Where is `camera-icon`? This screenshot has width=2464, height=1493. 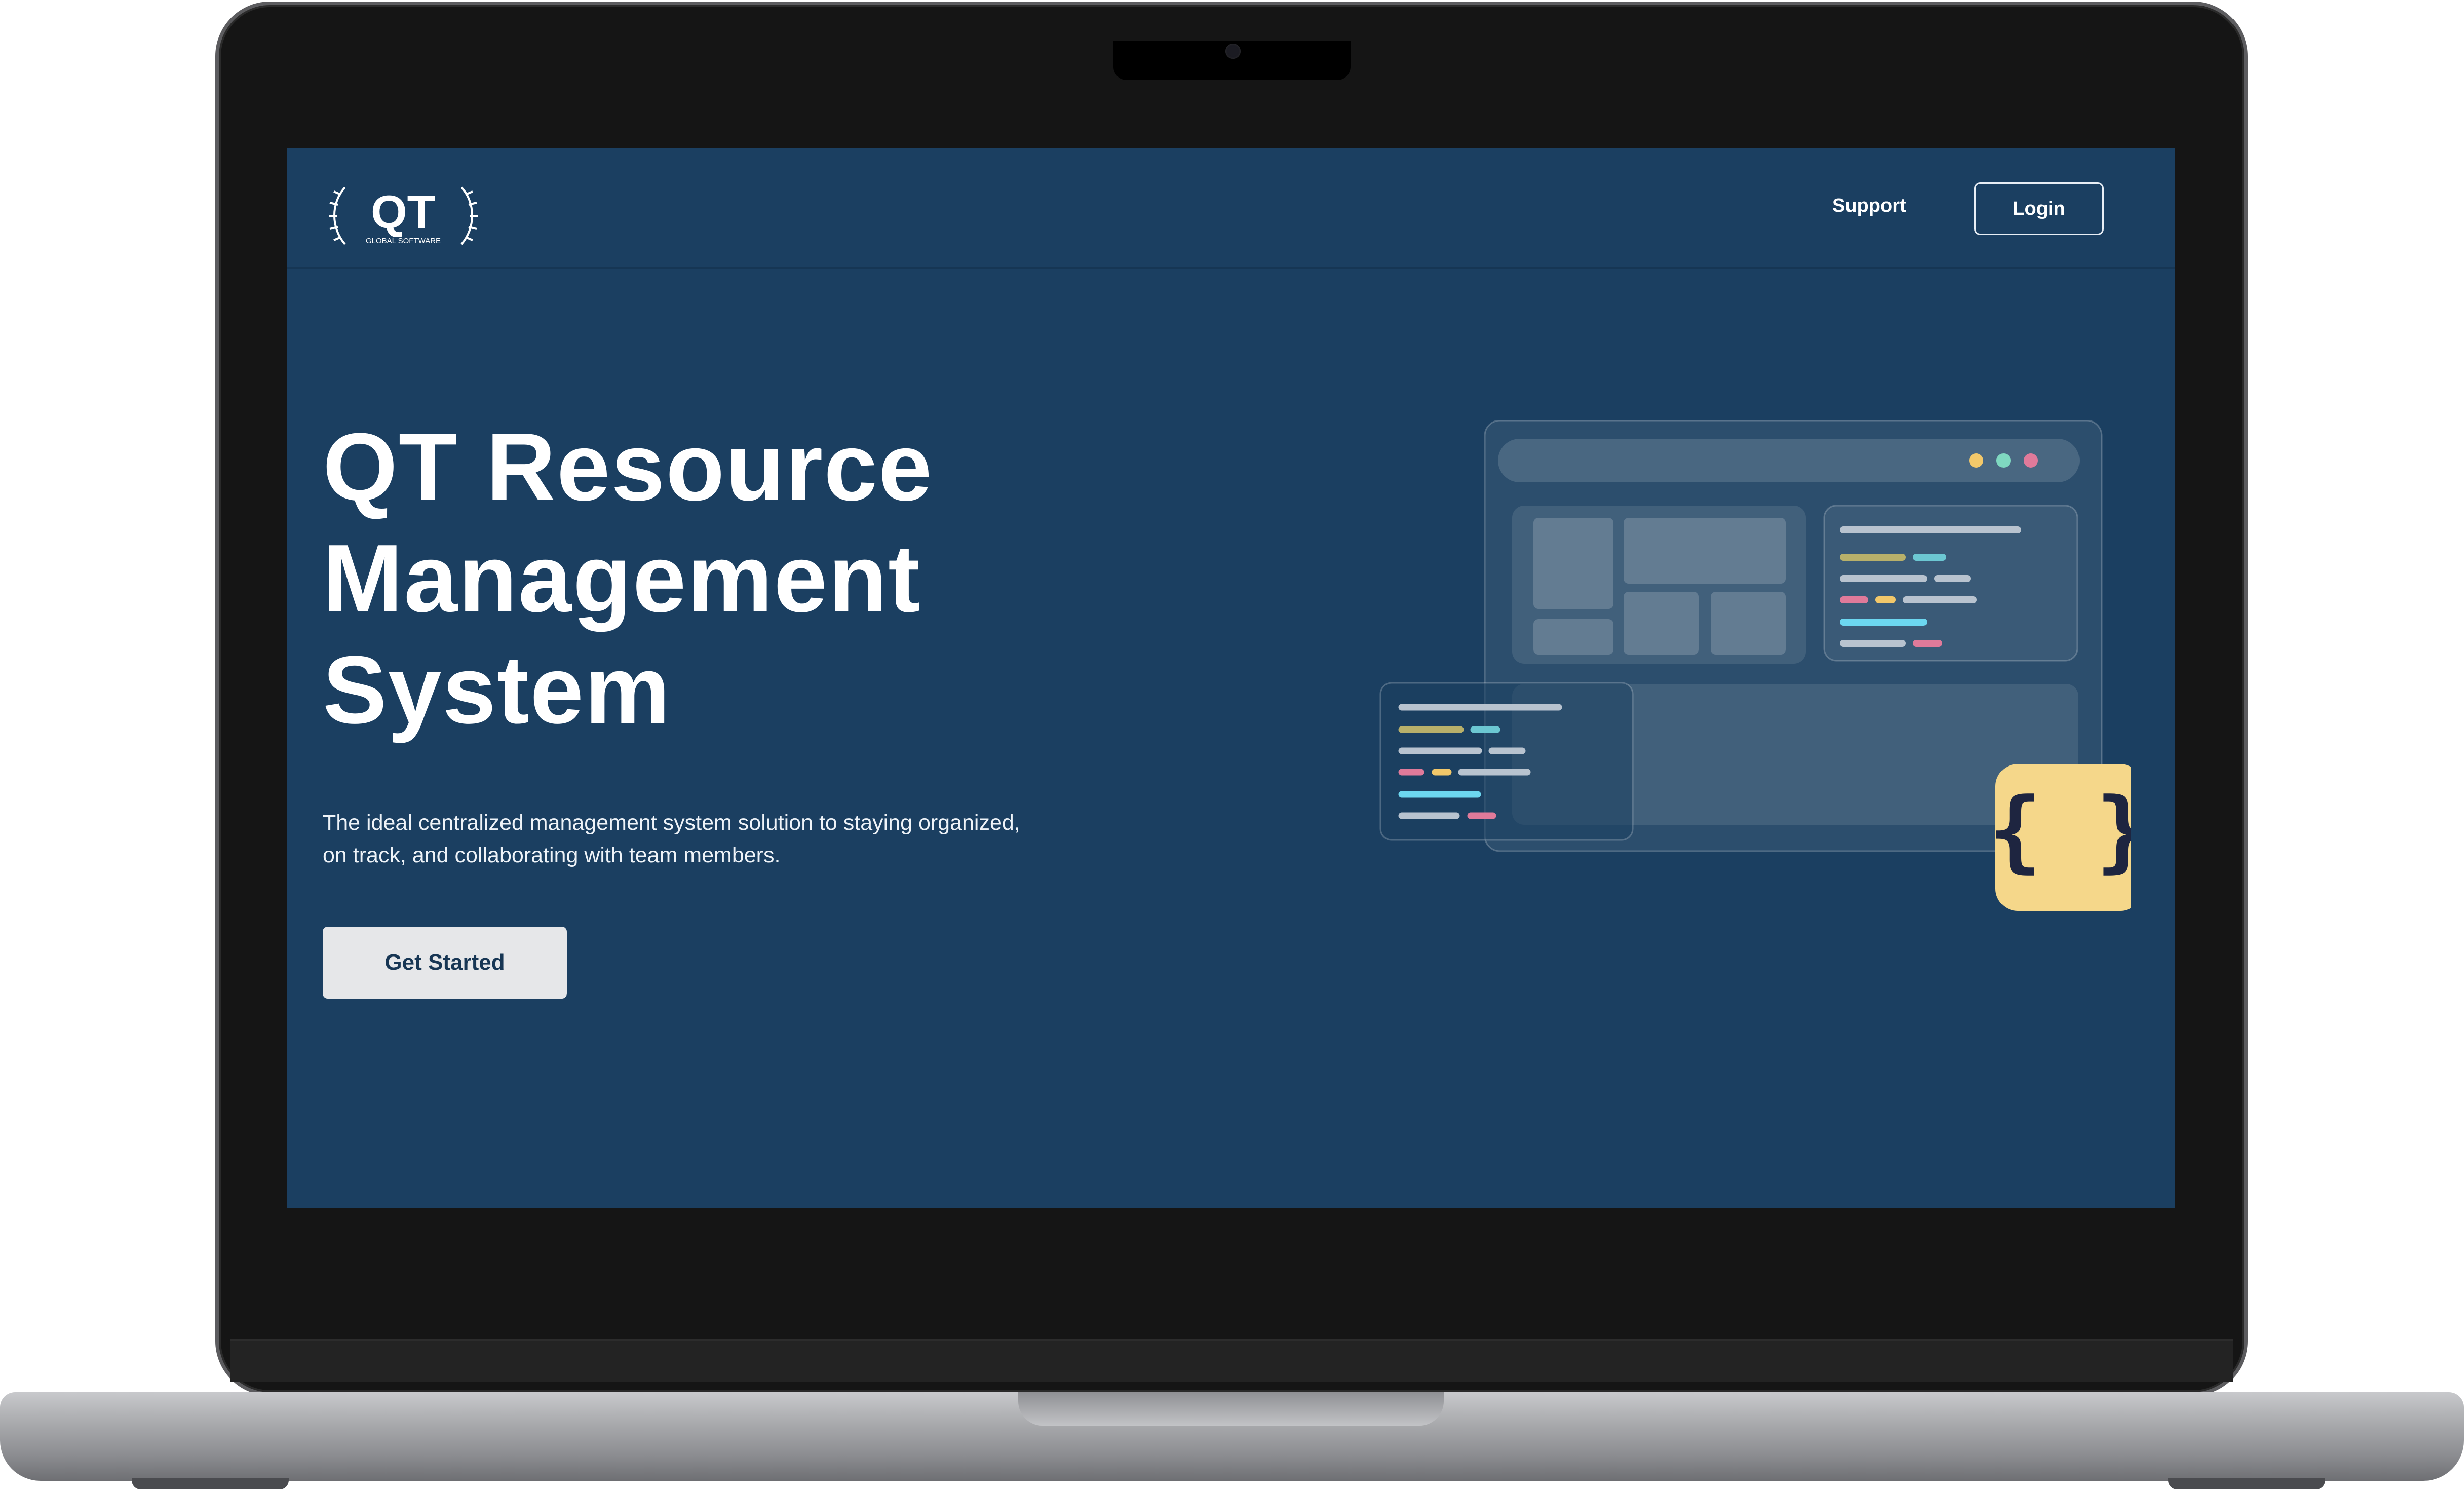 camera-icon is located at coordinates (1233, 52).